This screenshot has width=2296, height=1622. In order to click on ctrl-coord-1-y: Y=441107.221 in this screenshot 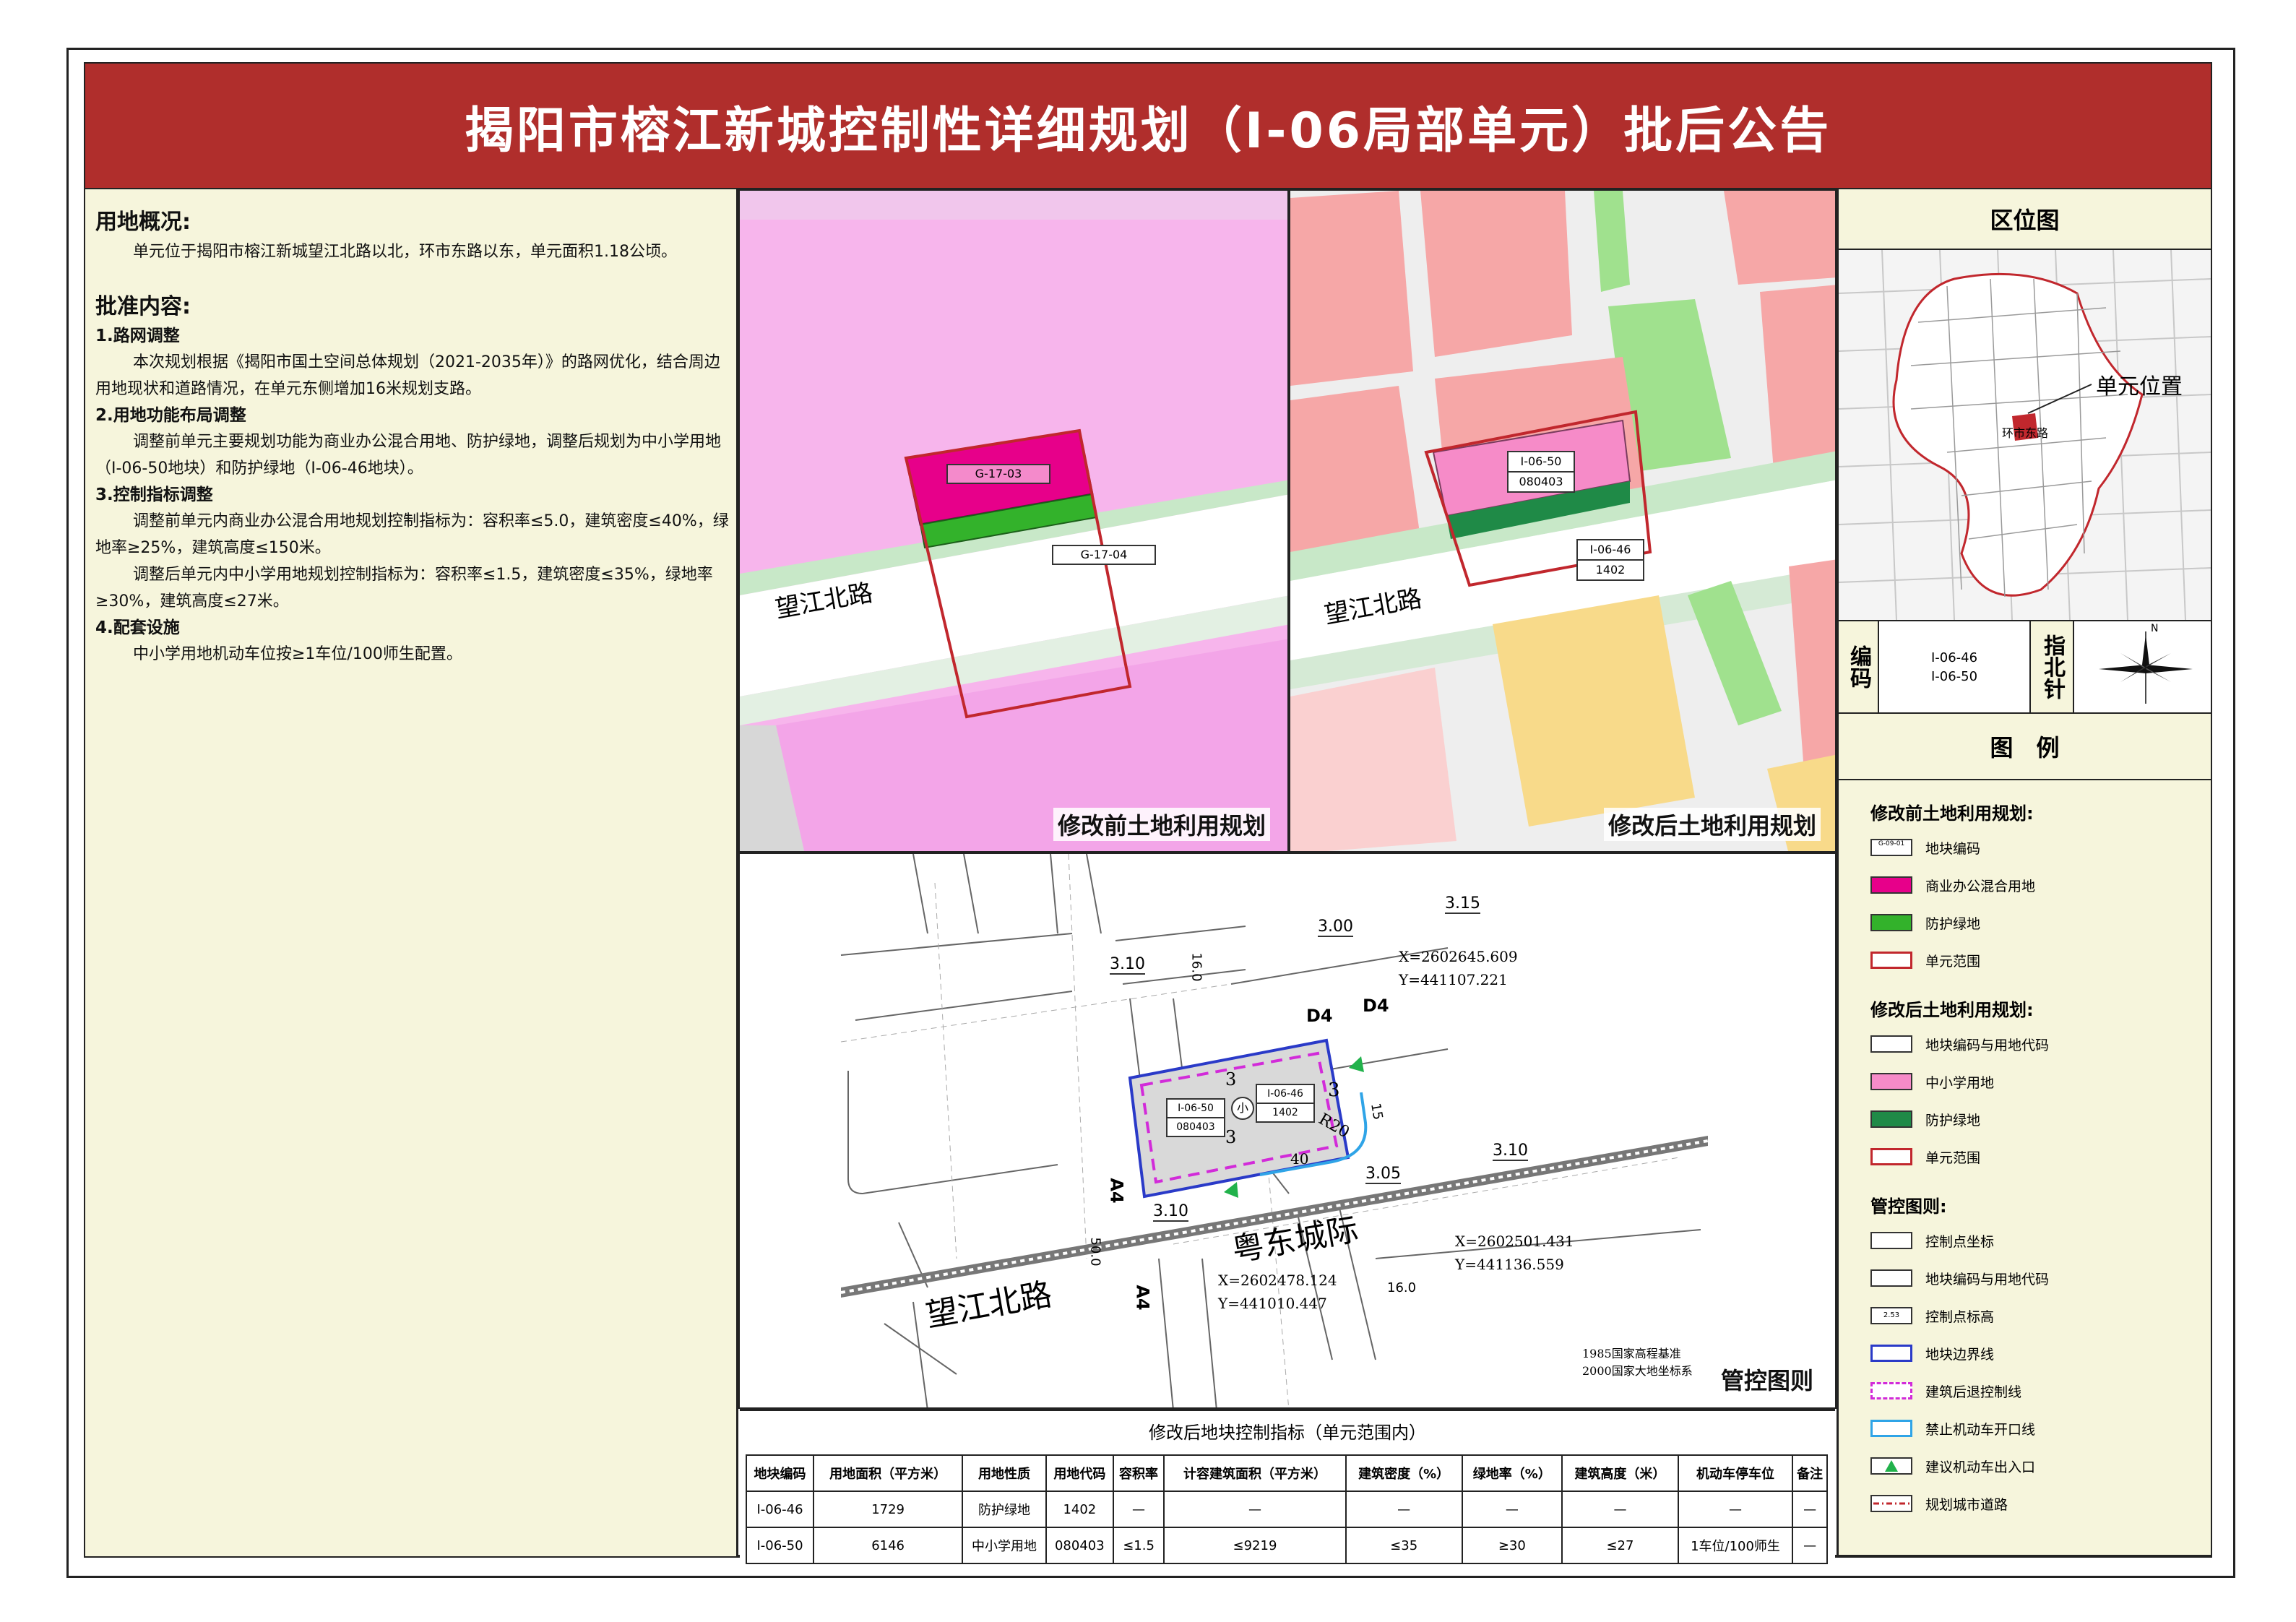, I will do `click(1453, 979)`.